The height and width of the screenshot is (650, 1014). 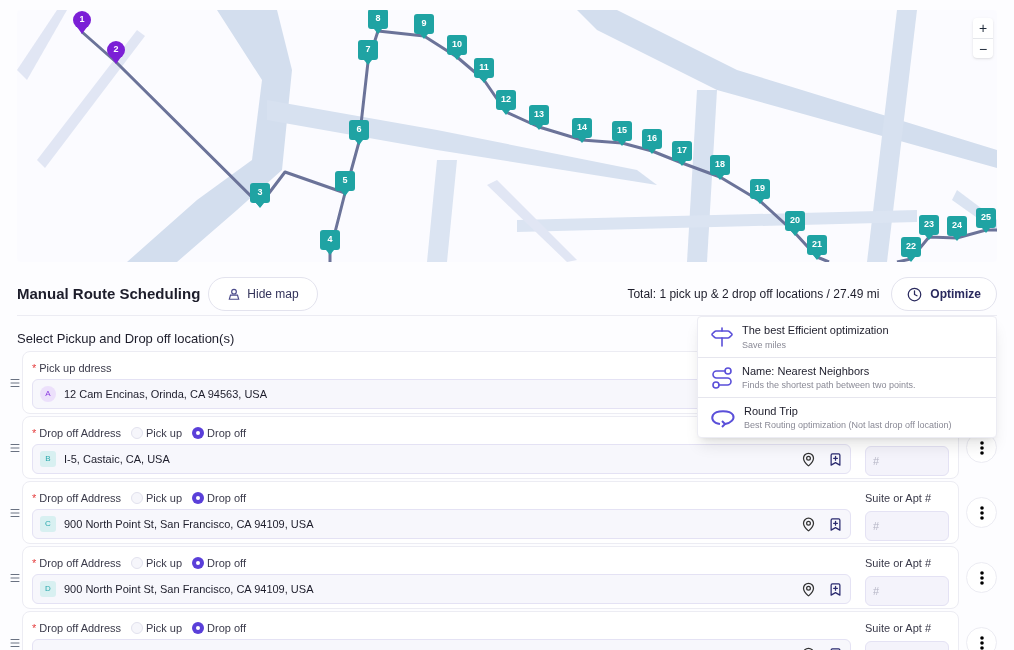 I want to click on menu-item-title: The best Efficient optimization, so click(x=815, y=330).